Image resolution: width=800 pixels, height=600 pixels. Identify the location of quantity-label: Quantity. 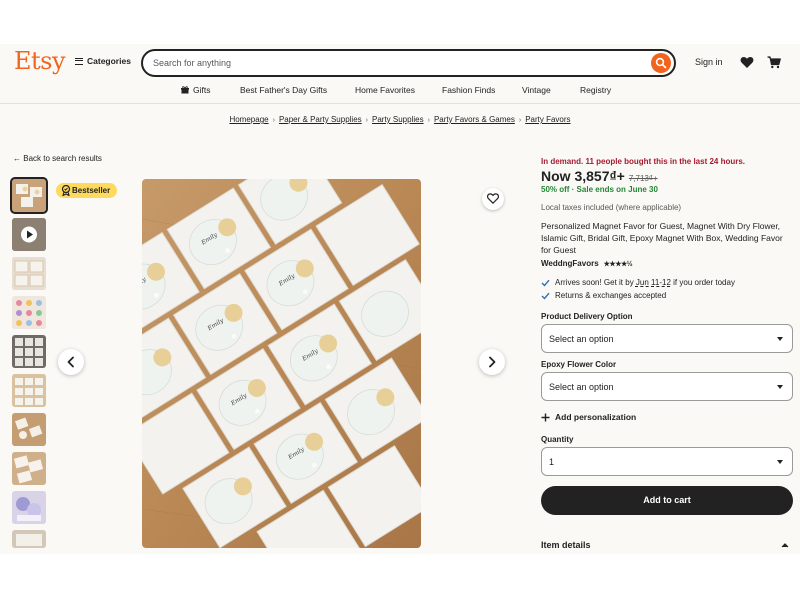
(557, 439).